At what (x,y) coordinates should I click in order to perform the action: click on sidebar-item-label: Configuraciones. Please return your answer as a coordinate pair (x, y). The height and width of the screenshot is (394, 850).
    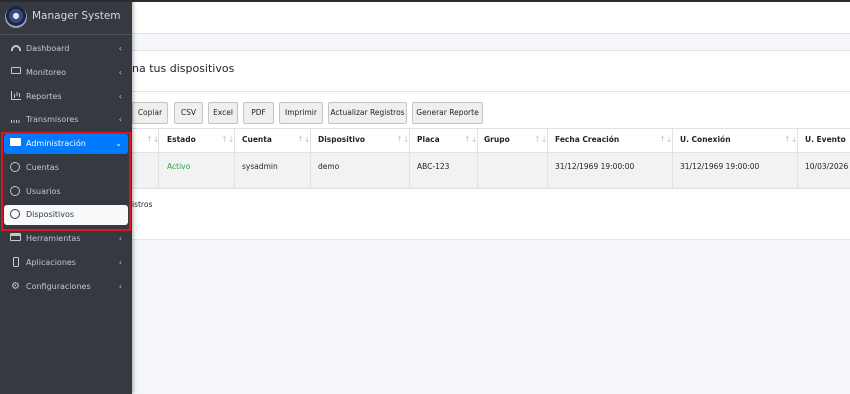
    Looking at the image, I should click on (58, 286).